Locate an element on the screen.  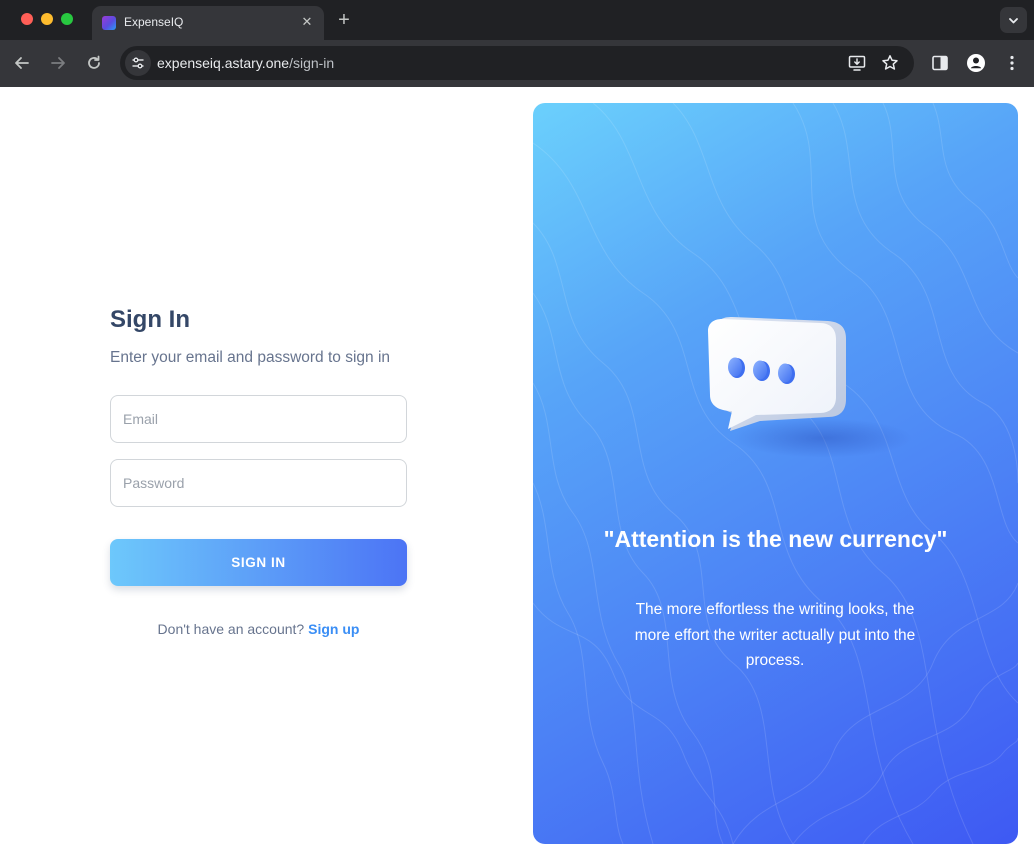
tab-close-icon: ✕ is located at coordinates (307, 22).